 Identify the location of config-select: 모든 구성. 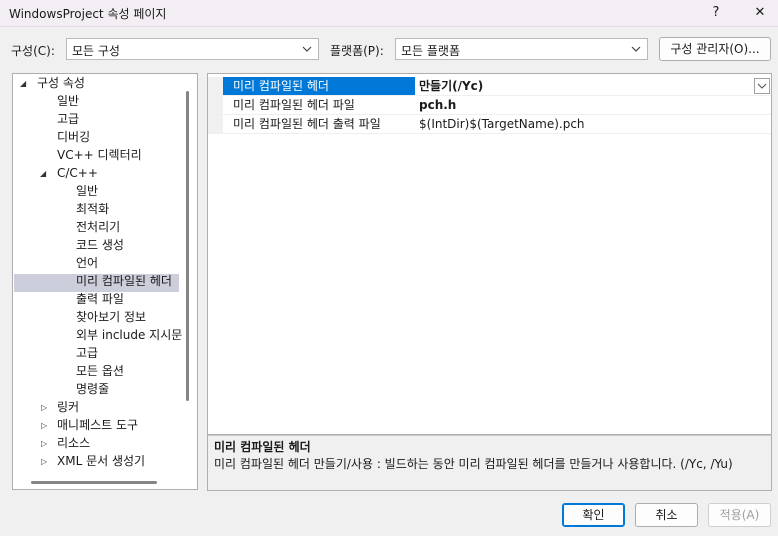
(192, 49).